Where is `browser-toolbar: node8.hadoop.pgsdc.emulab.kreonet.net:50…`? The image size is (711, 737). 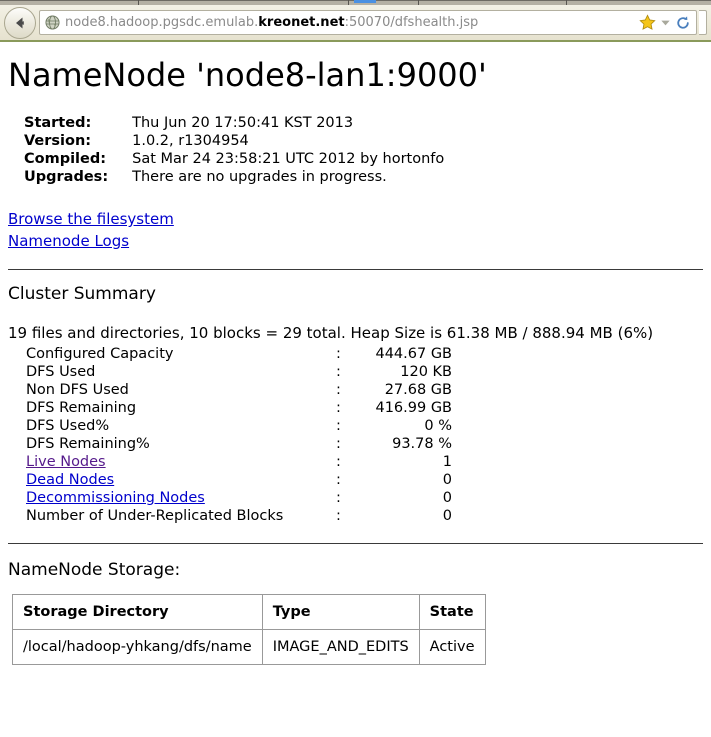
browser-toolbar: node8.hadoop.pgsdc.emulab.kreonet.net:50… is located at coordinates (355, 23).